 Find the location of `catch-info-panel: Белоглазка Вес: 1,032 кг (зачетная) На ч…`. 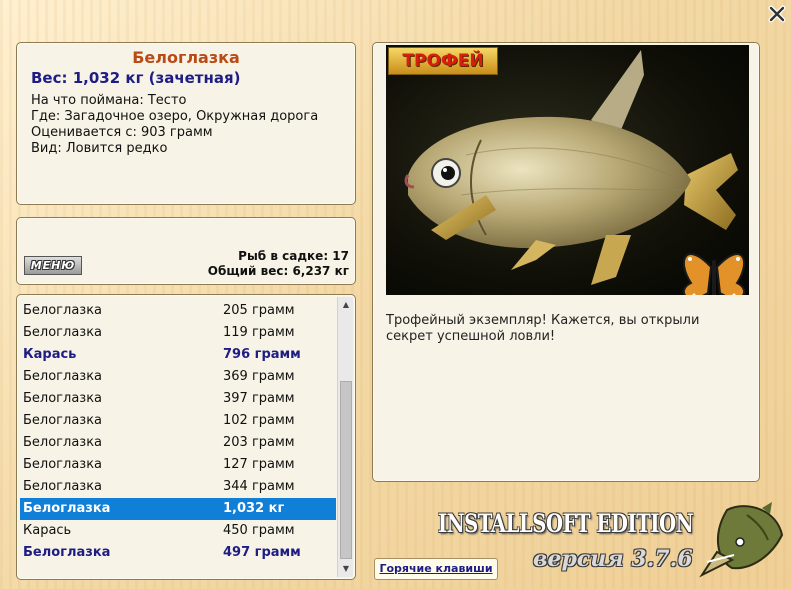

catch-info-panel: Белоглазка Вес: 1,032 кг (зачетная) На ч… is located at coordinates (186, 123).